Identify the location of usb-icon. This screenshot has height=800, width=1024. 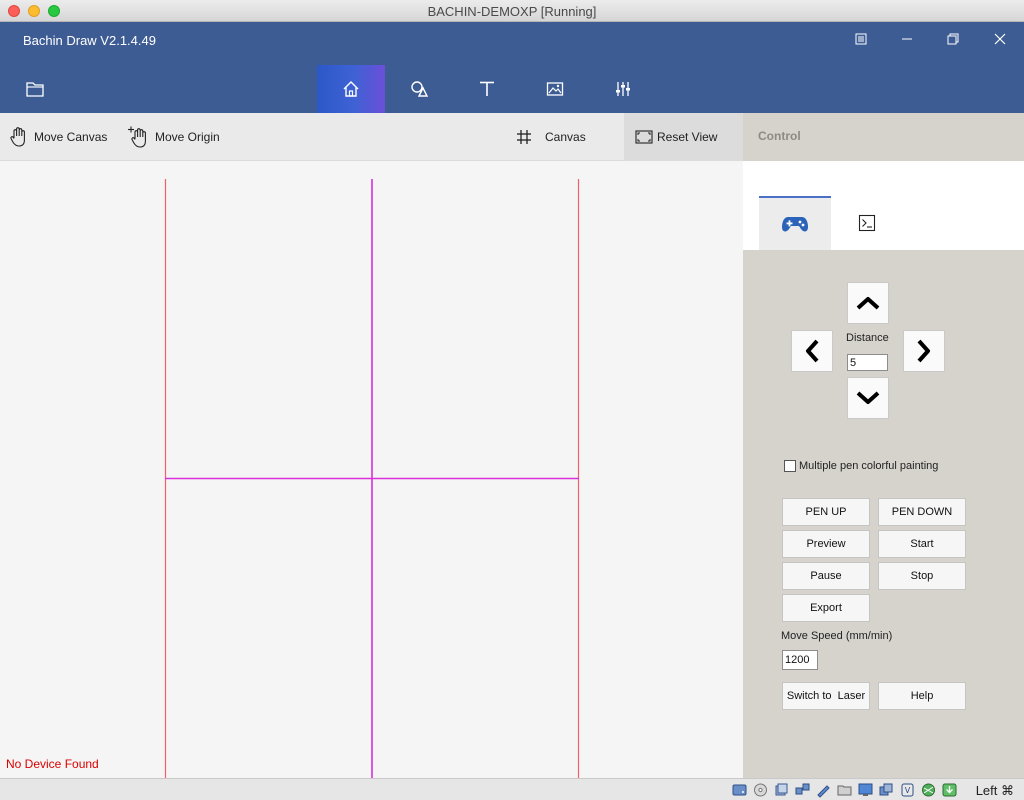
(823, 790).